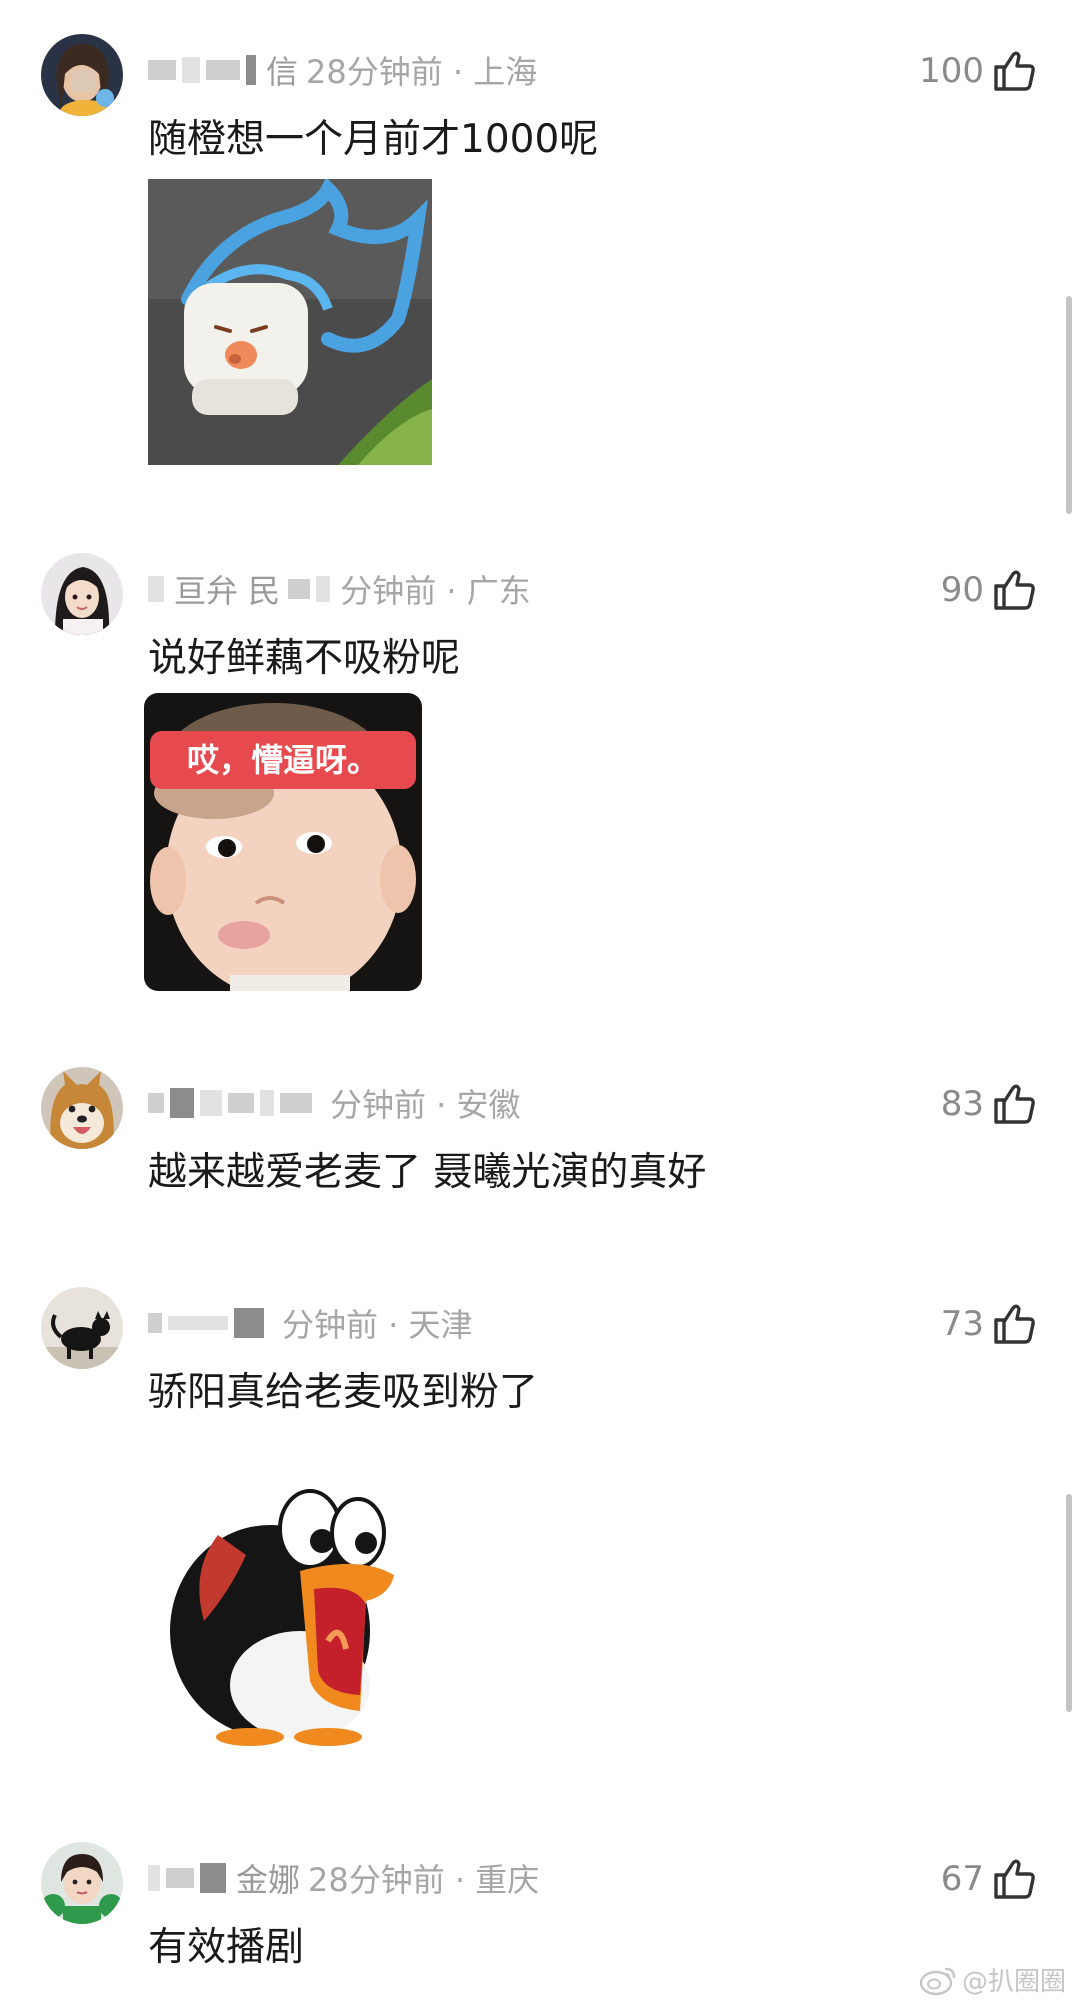 The height and width of the screenshot is (2004, 1080). Describe the element at coordinates (304, 658) in the screenshot. I see `comment-text: 说好鲜藕不吸粉呢` at that location.